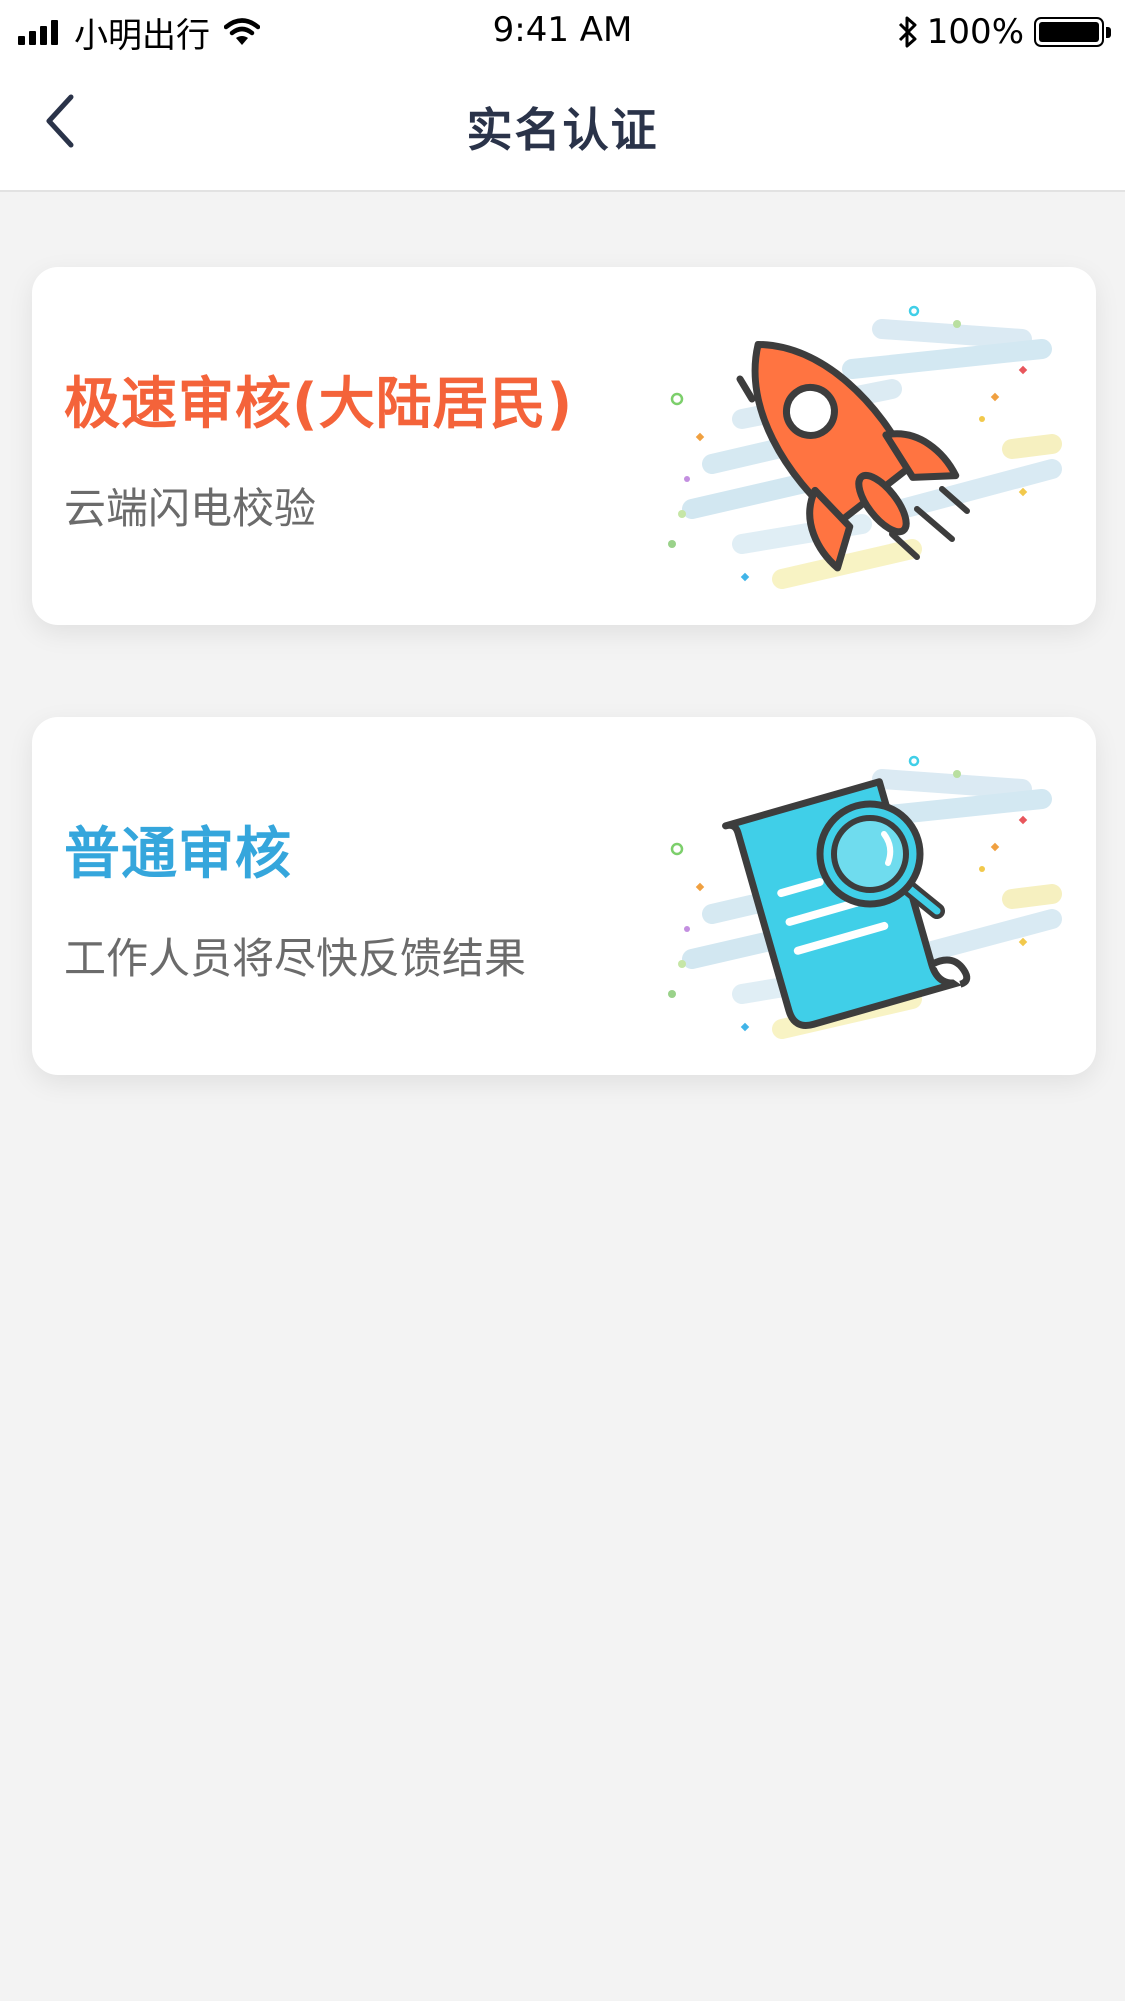 The image size is (1125, 2001). Describe the element at coordinates (562, 31) in the screenshot. I see `status-bar: 小明出行 9:41 AM 100%` at that location.